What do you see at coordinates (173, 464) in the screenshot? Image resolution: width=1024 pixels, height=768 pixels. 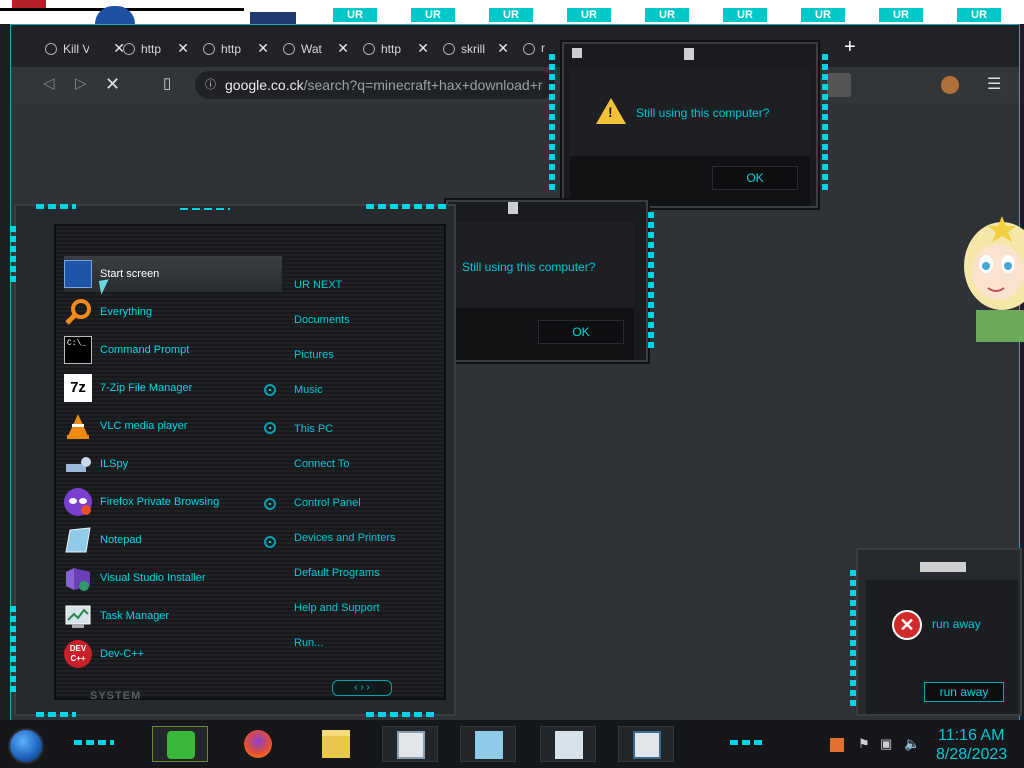 I see `program-ilspy: ILSpy` at bounding box center [173, 464].